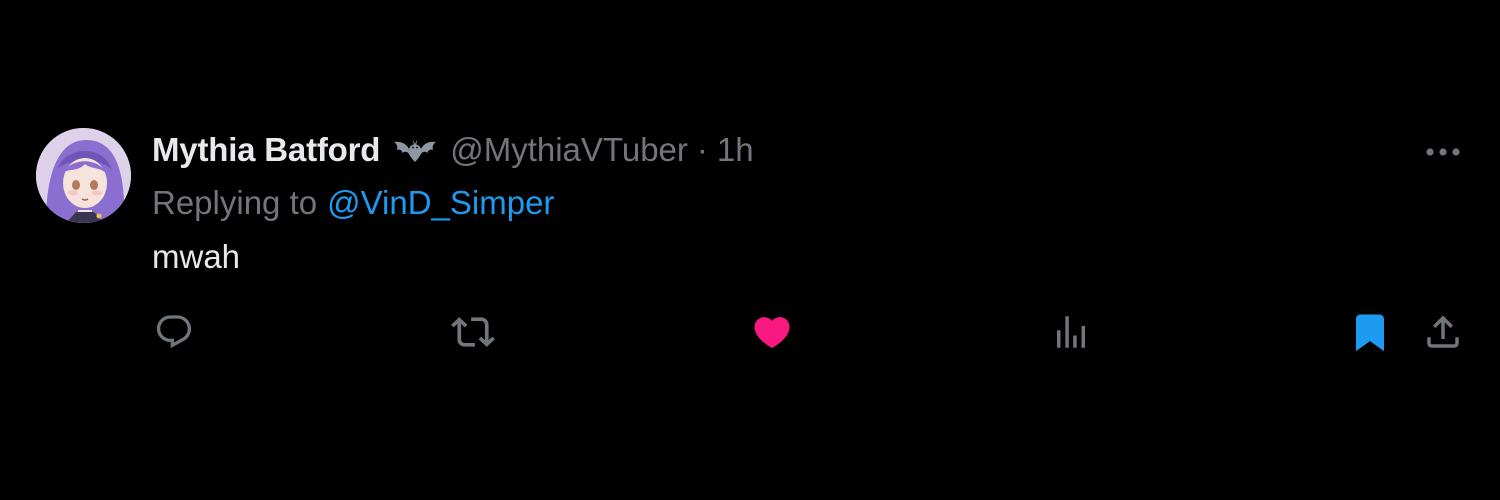 This screenshot has width=1500, height=500. What do you see at coordinates (196, 256) in the screenshot?
I see `tweet-text: mwah` at bounding box center [196, 256].